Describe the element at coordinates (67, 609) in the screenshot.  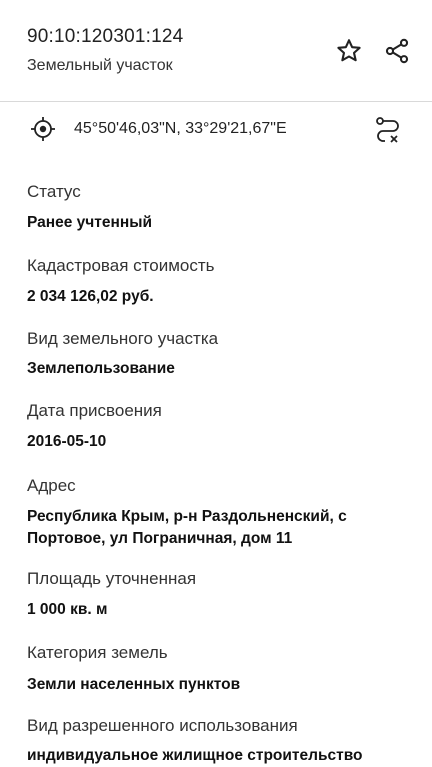
I see `area-value: 1 000 кв. м` at that location.